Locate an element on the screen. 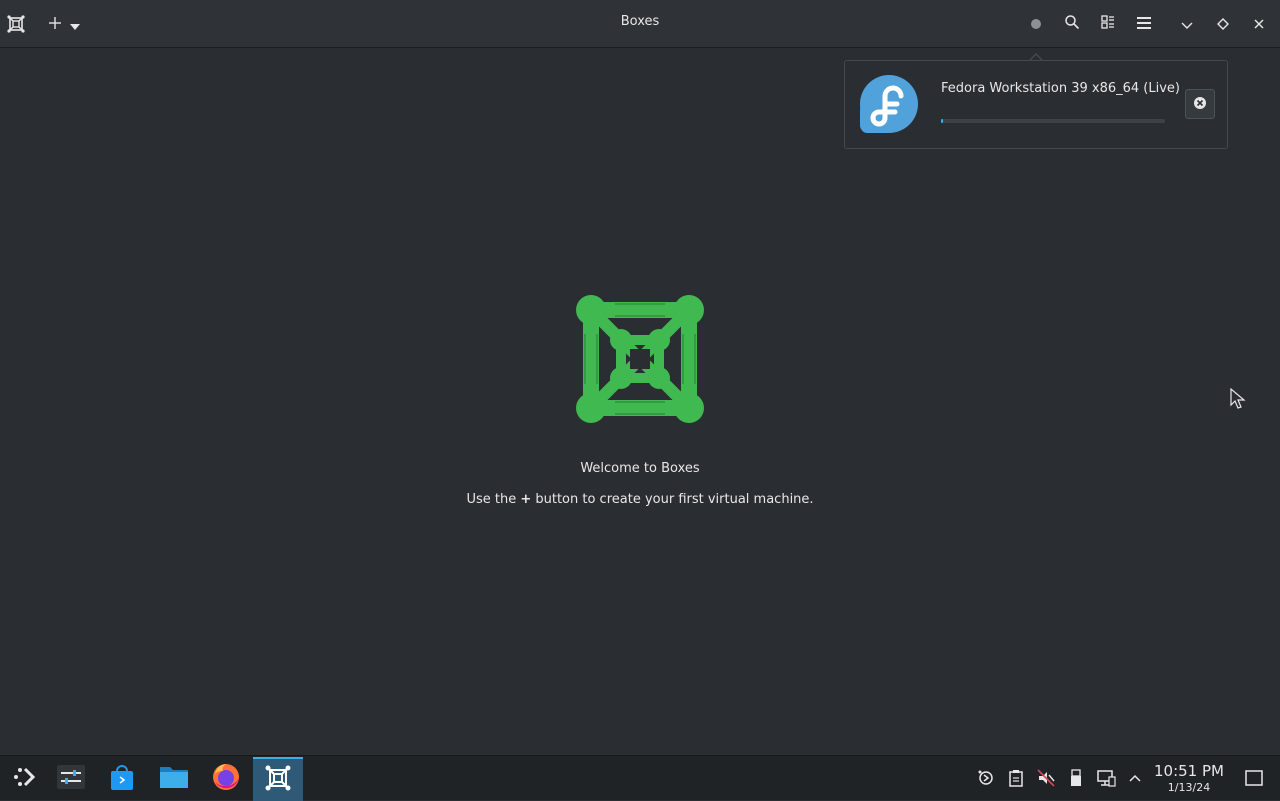 This screenshot has height=801, width=1280. main-menu-button is located at coordinates (1144, 24).